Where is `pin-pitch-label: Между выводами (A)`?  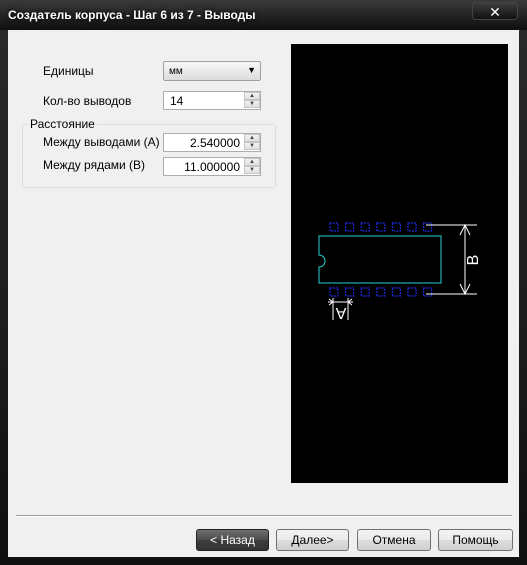 pin-pitch-label: Между выводами (A) is located at coordinates (101, 142).